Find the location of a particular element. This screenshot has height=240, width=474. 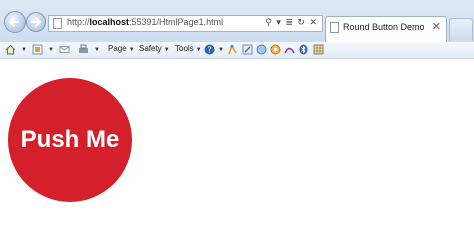

print-icon is located at coordinates (83, 49).